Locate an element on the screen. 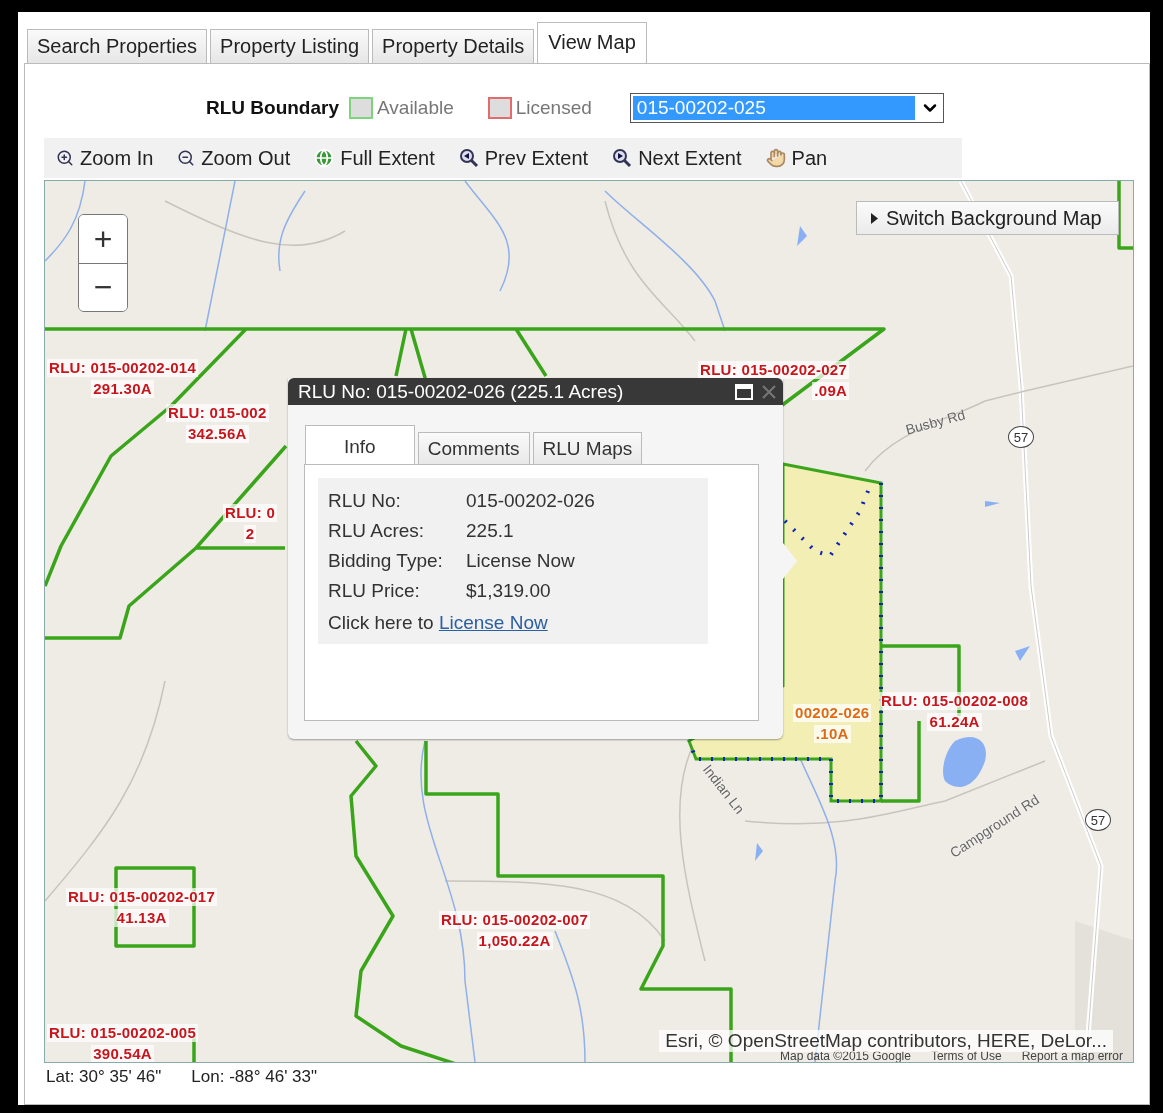 This screenshot has width=1163, height=1113. globe-icon is located at coordinates (324, 158).